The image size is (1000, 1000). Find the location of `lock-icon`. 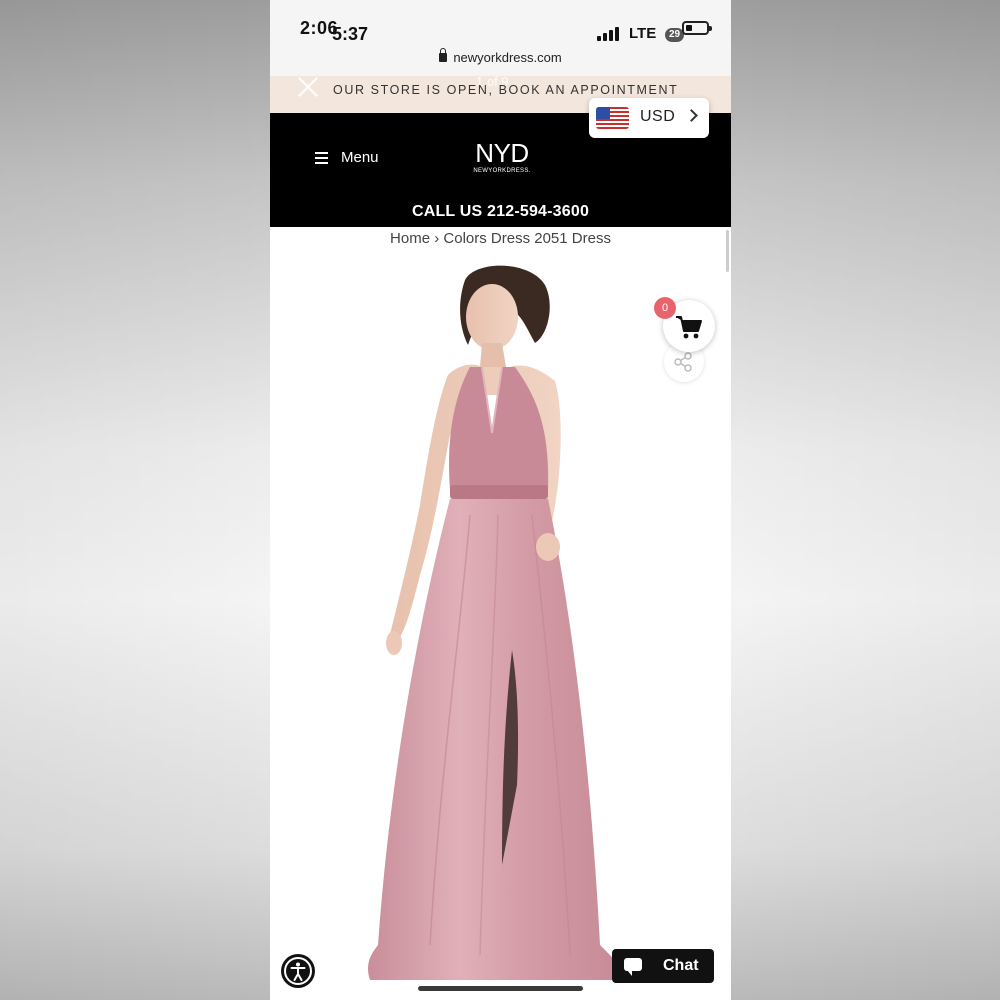

lock-icon is located at coordinates (443, 55).